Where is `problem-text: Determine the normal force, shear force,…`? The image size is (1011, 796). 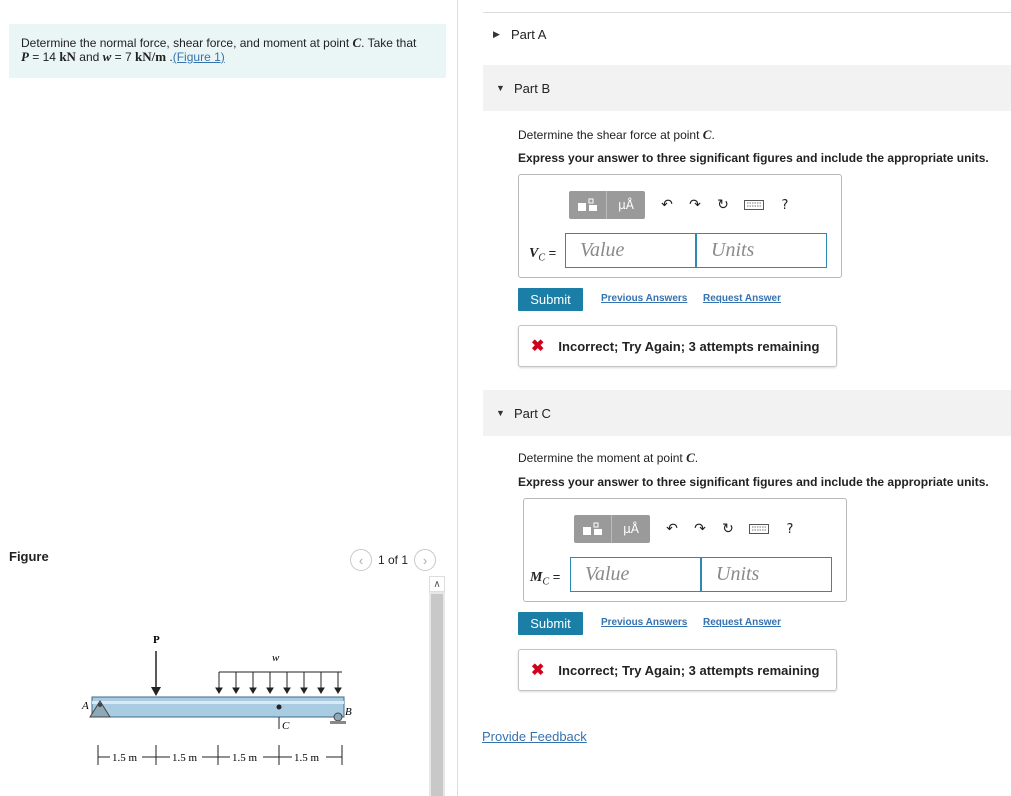
problem-text: Determine the normal force, shear force,… is located at coordinates (187, 43).